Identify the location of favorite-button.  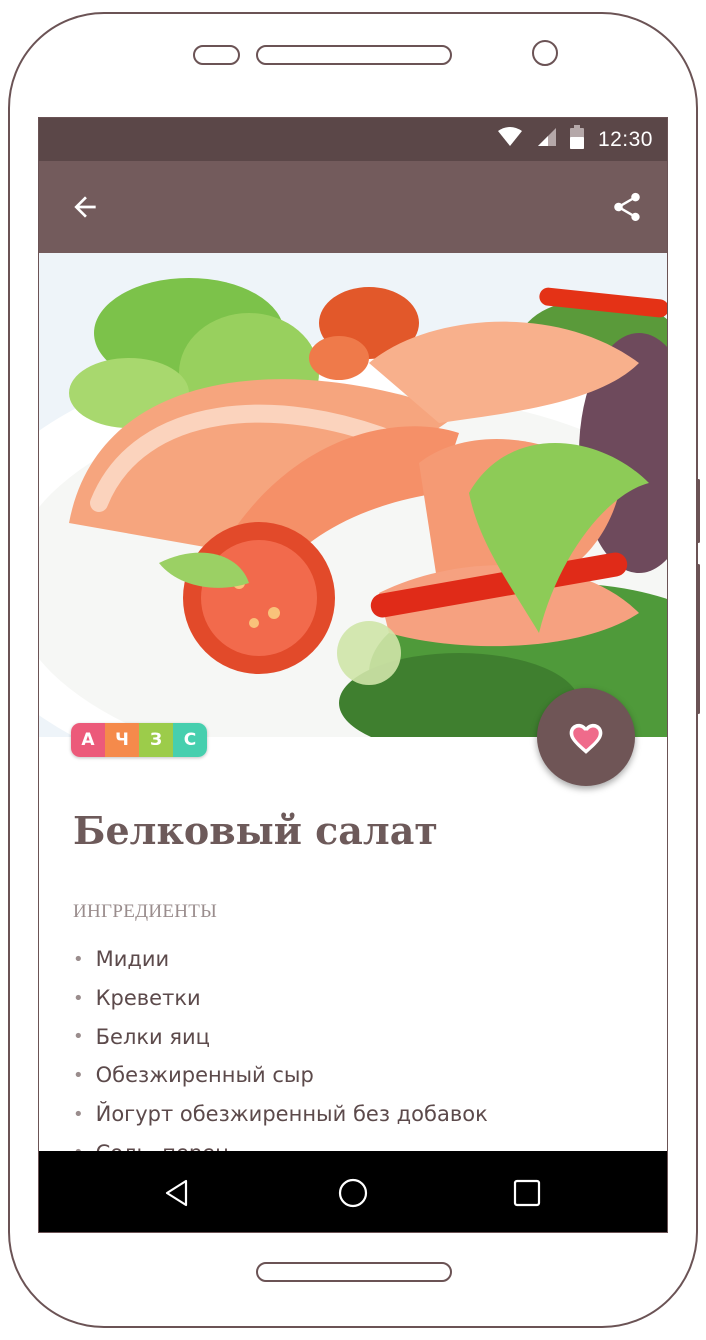
(586, 737).